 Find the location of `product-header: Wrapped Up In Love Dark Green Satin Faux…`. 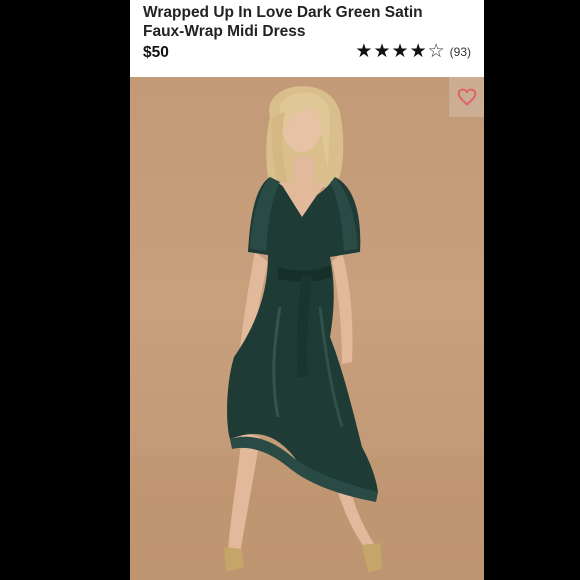

product-header: Wrapped Up In Love Dark Green Satin Faux… is located at coordinates (307, 38).